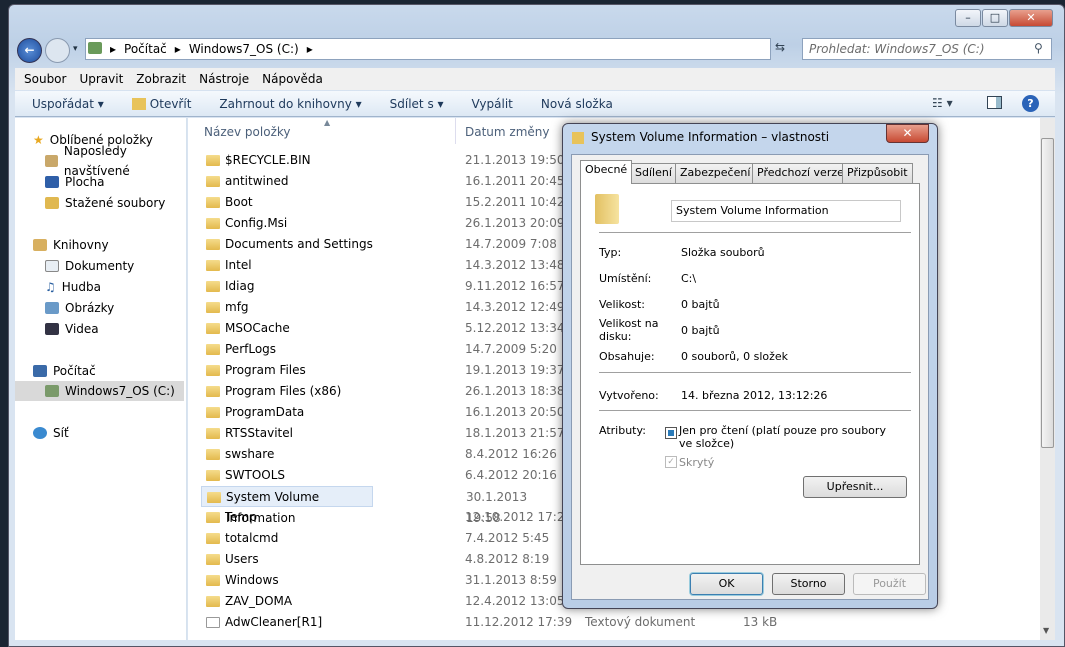 Image resolution: width=1065 pixels, height=647 pixels. I want to click on search-input: Prohledat: Windows7_OS (C:), so click(927, 49).